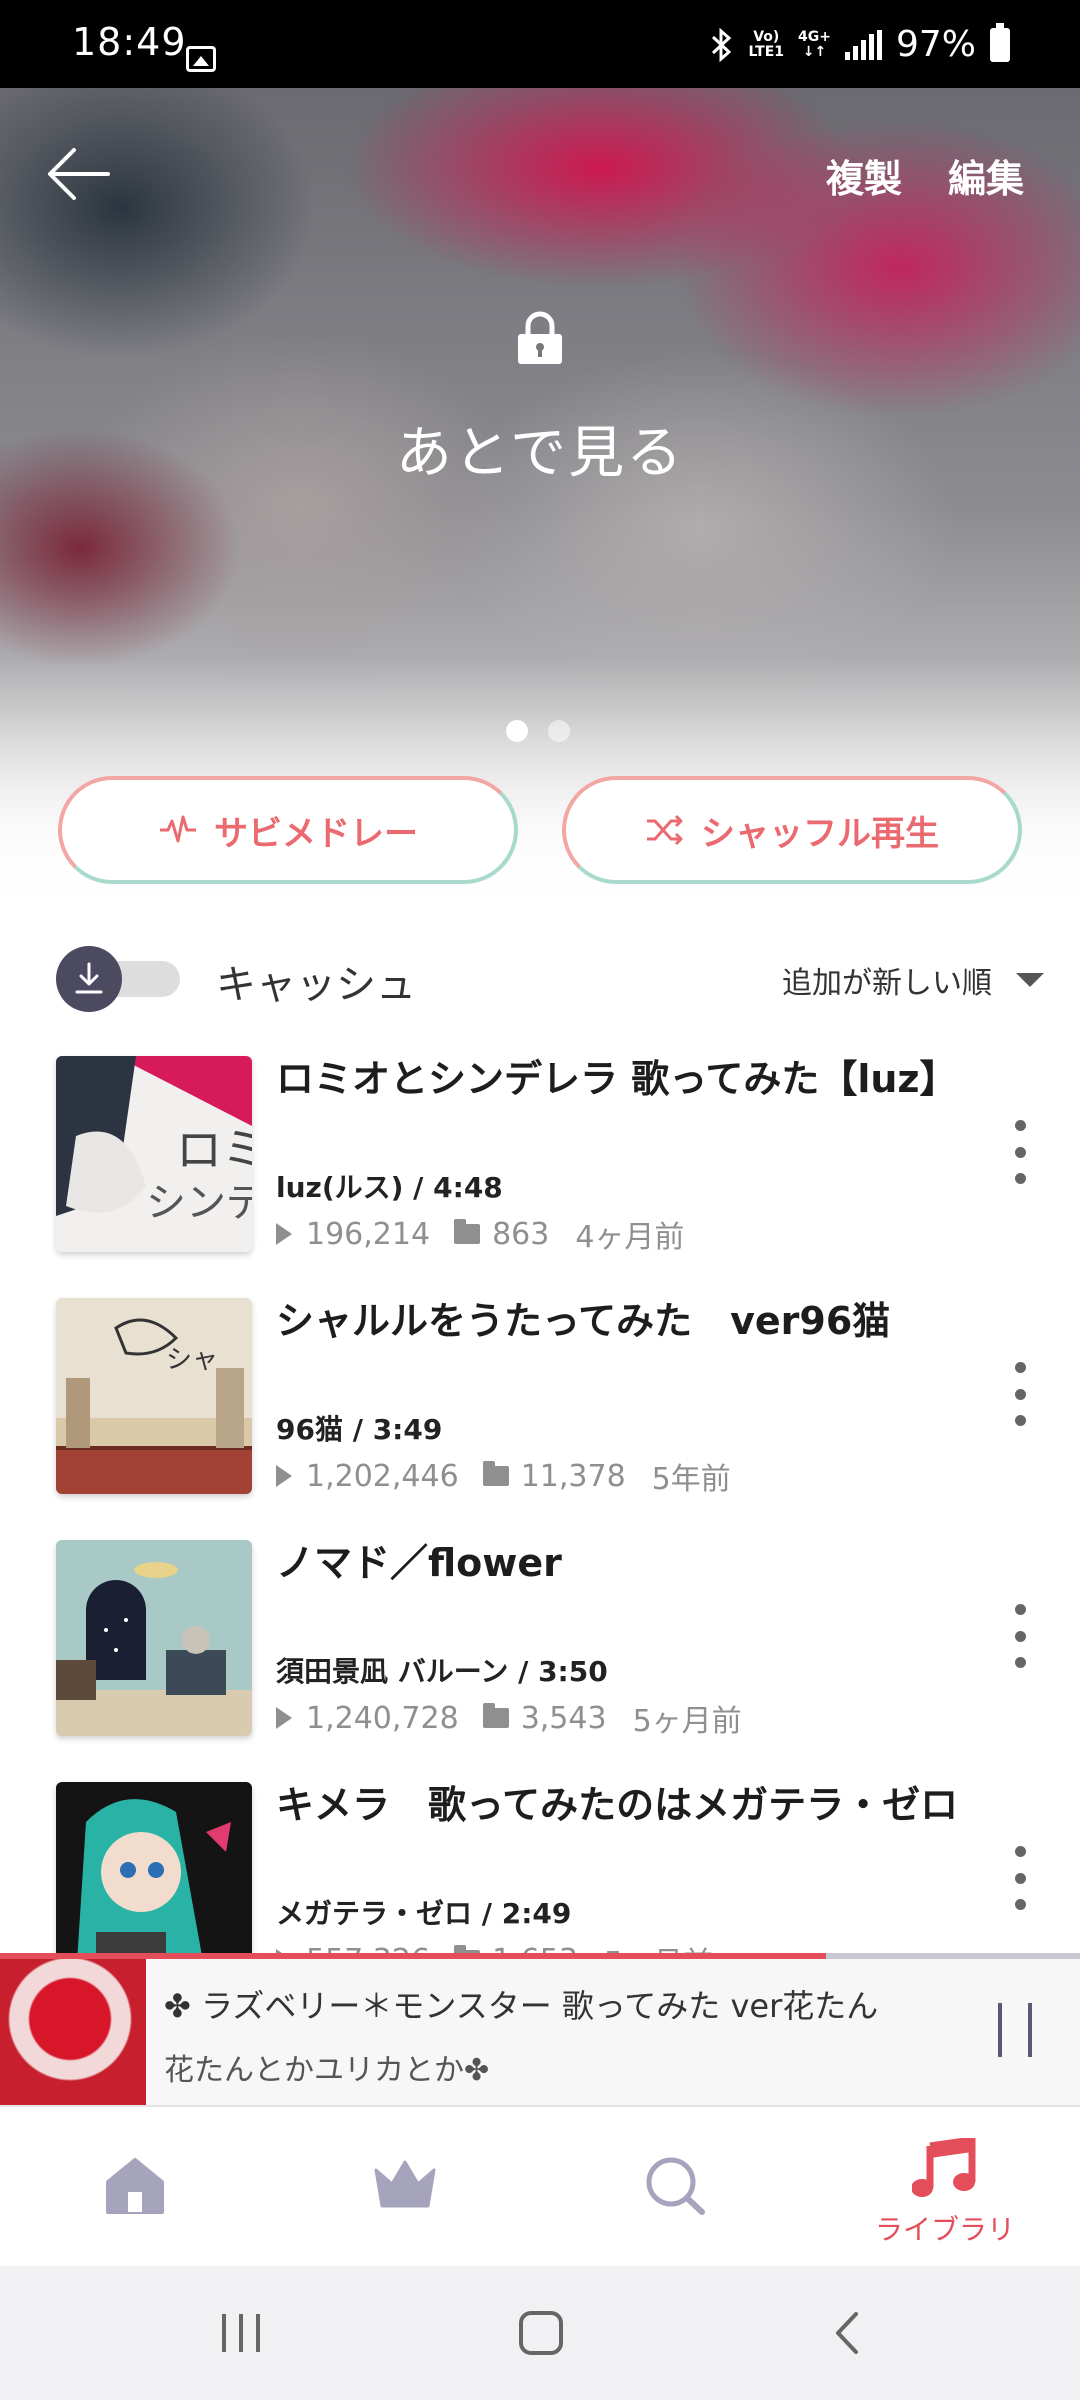  Describe the element at coordinates (617, 1805) in the screenshot. I see `track-title: キメラ 歌ってみたのはメガテラ・ゼロ` at that location.